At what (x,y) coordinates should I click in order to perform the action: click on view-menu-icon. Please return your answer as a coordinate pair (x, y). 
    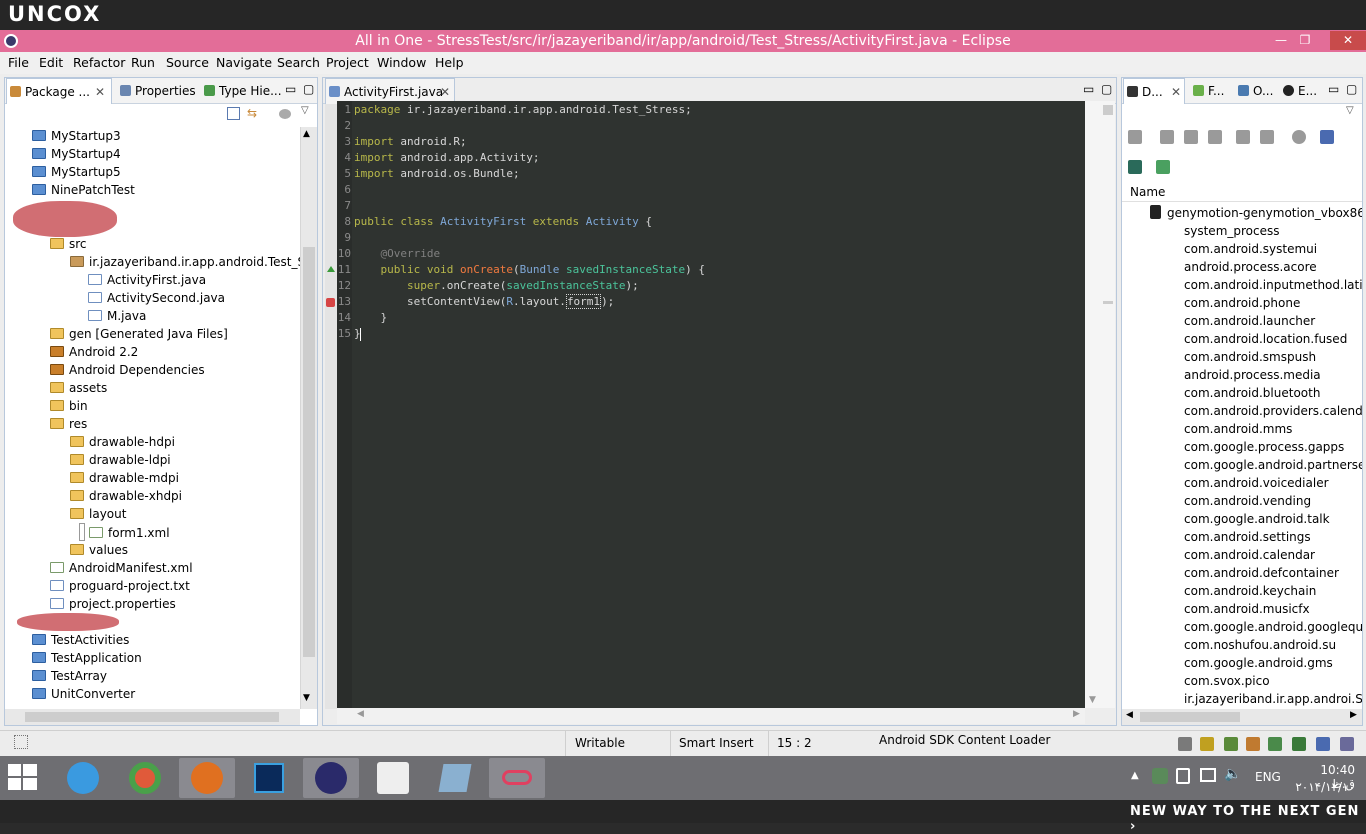
    Looking at the image, I should click on (285, 114).